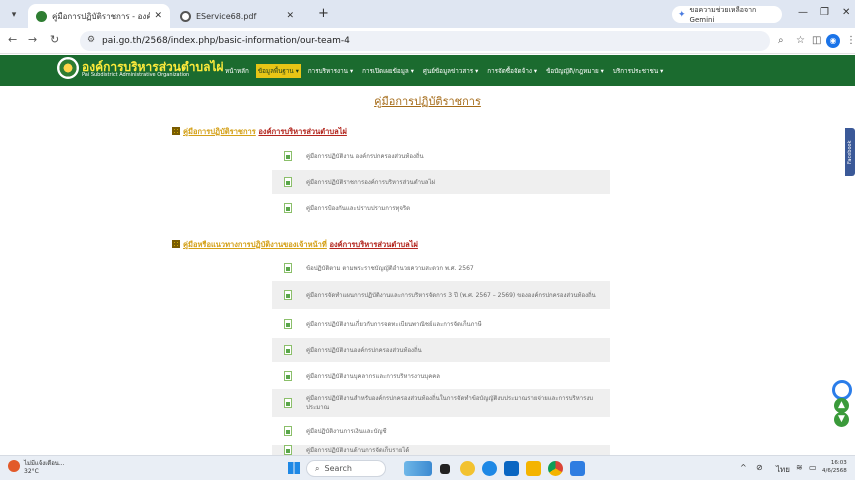 The width and height of the screenshot is (855, 480). What do you see at coordinates (31, 471) in the screenshot?
I see `weather-temp: 32°C` at bounding box center [31, 471].